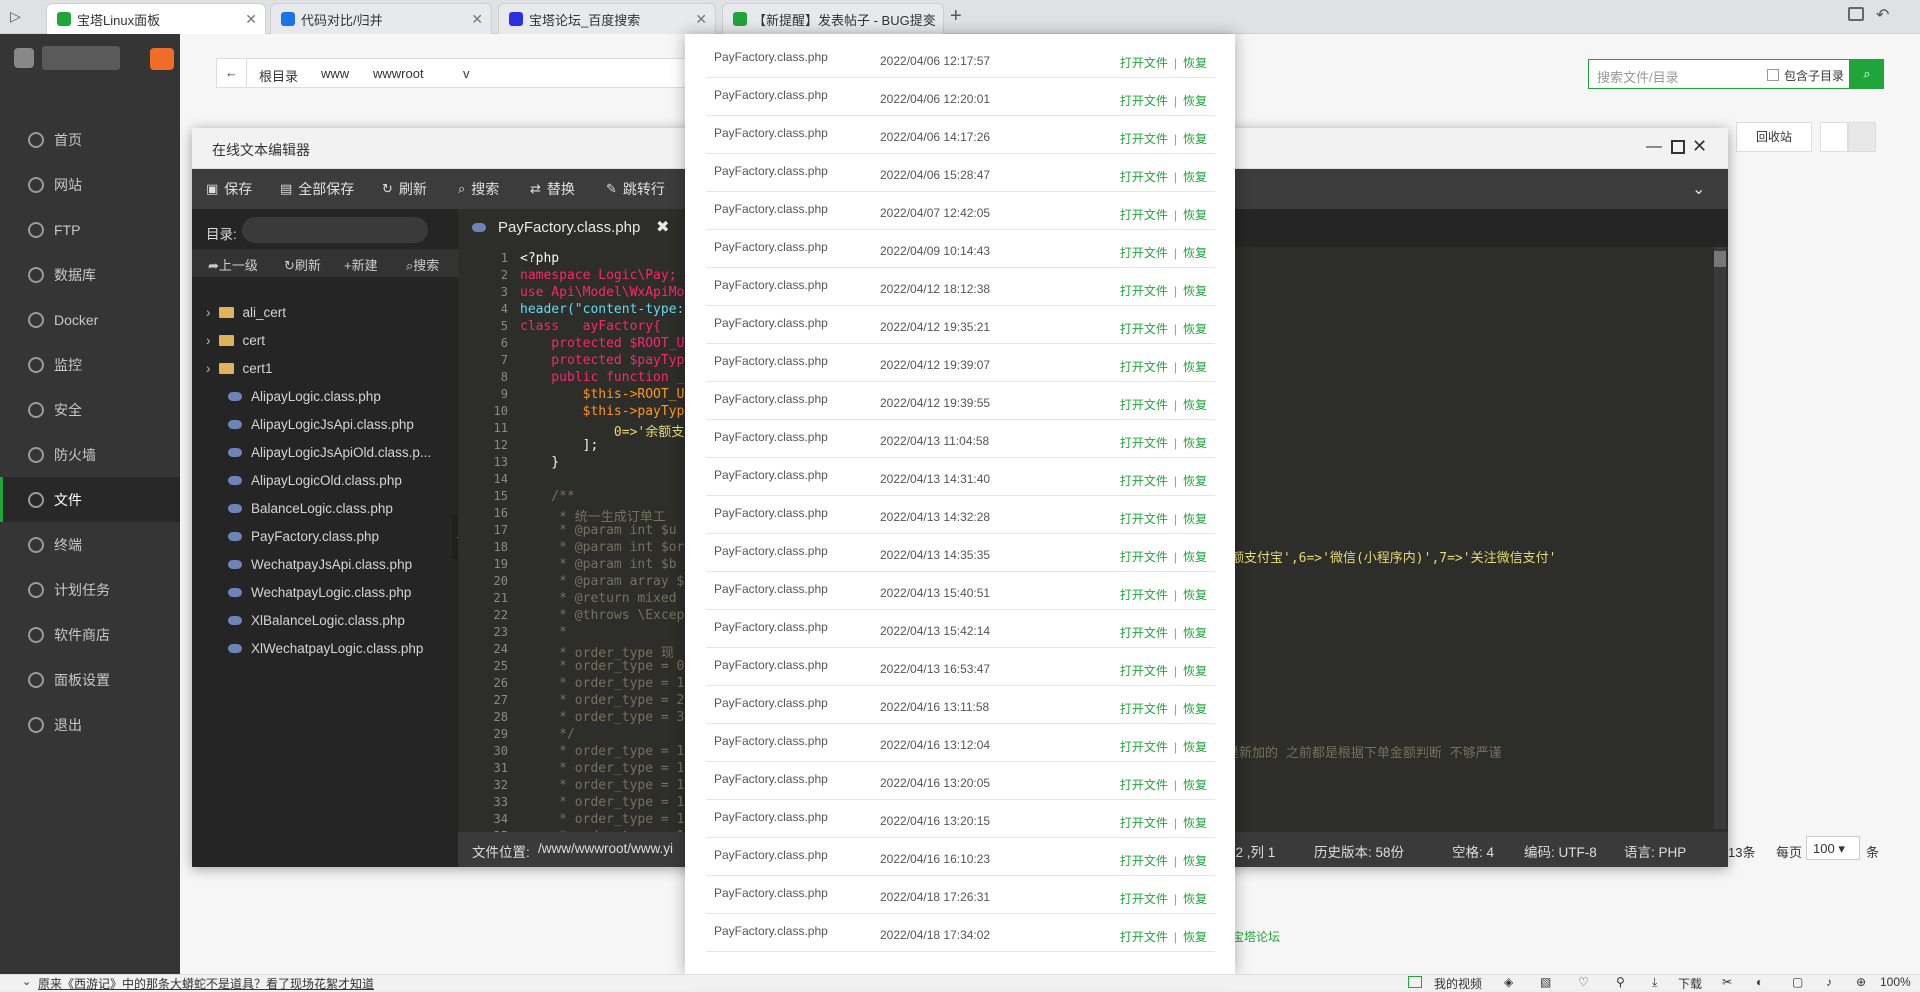 Image resolution: width=1920 pixels, height=992 pixels. Describe the element at coordinates (1856, 14) in the screenshot. I see `collections-icon` at that location.